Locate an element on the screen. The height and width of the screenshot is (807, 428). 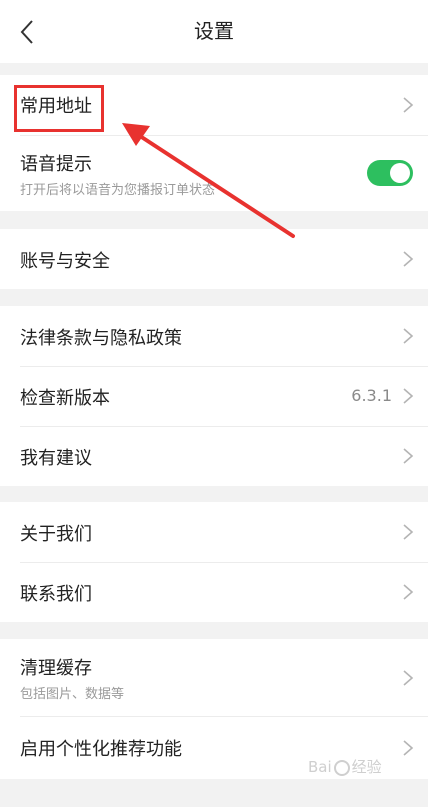
watermark-logo: Bai 经验 is located at coordinates (345, 766).